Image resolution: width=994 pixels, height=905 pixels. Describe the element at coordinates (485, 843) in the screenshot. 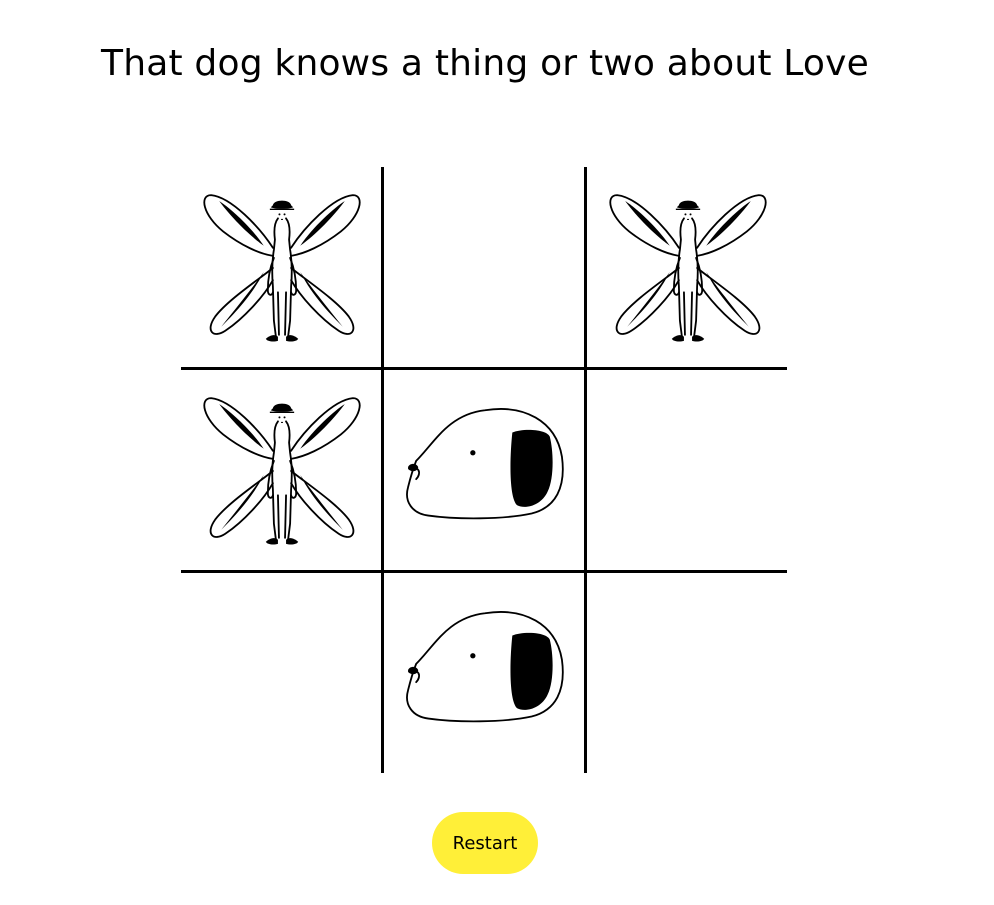

I see `restart-button: Restart` at that location.